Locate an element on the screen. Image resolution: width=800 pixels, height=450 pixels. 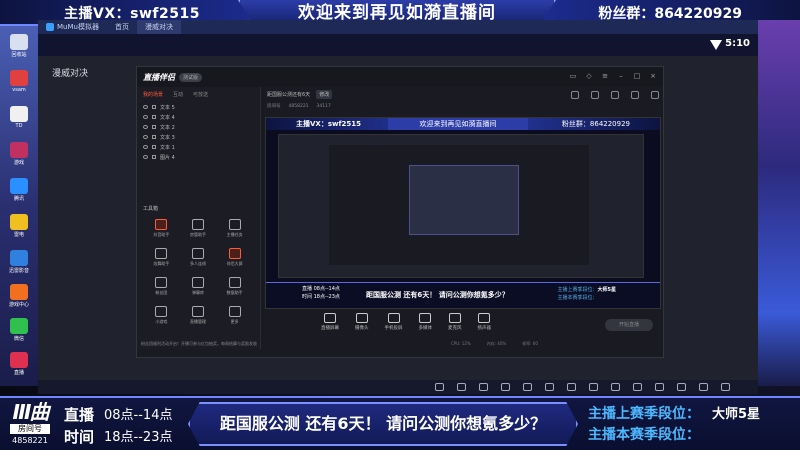
tool-item: 抖音助手 is located at coordinates (161, 228).